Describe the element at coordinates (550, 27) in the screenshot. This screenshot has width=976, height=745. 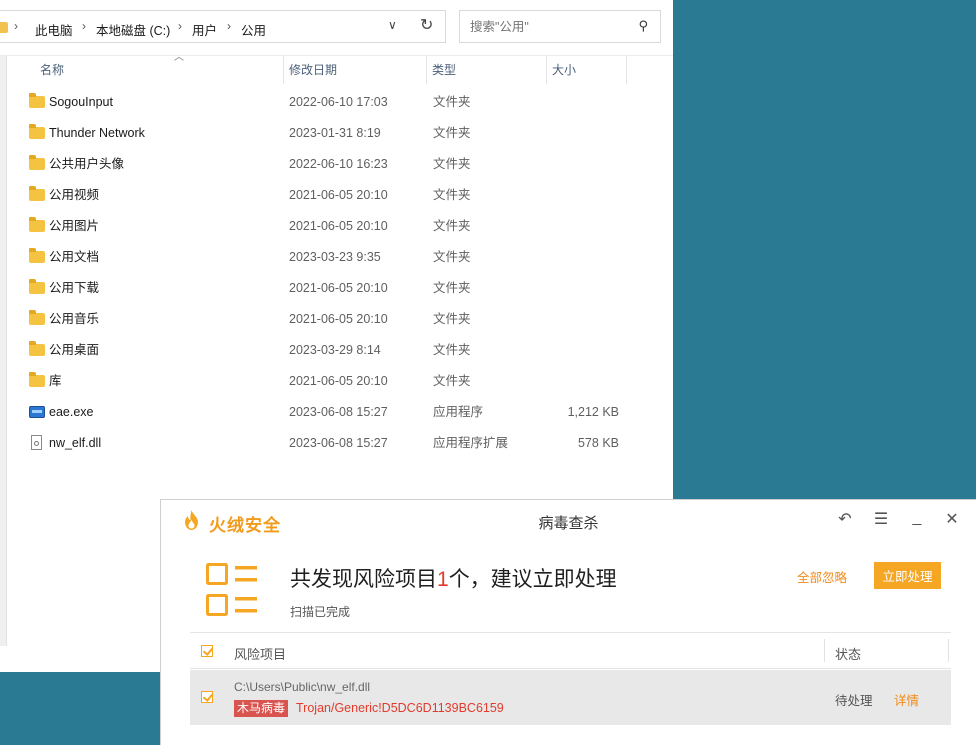
I see `search-input` at that location.